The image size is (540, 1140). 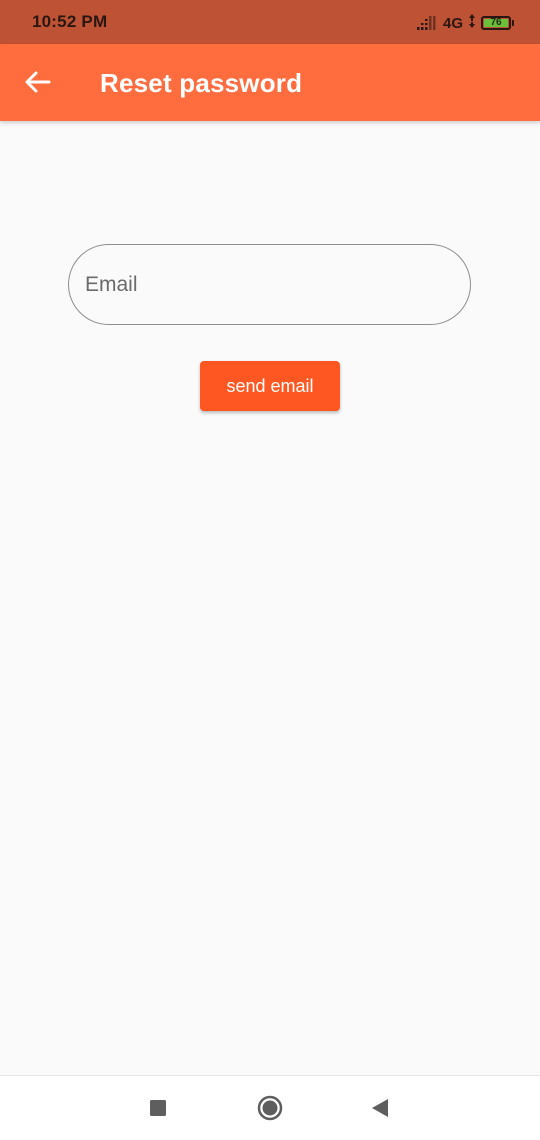 I want to click on battery-level: 76, so click(x=496, y=22).